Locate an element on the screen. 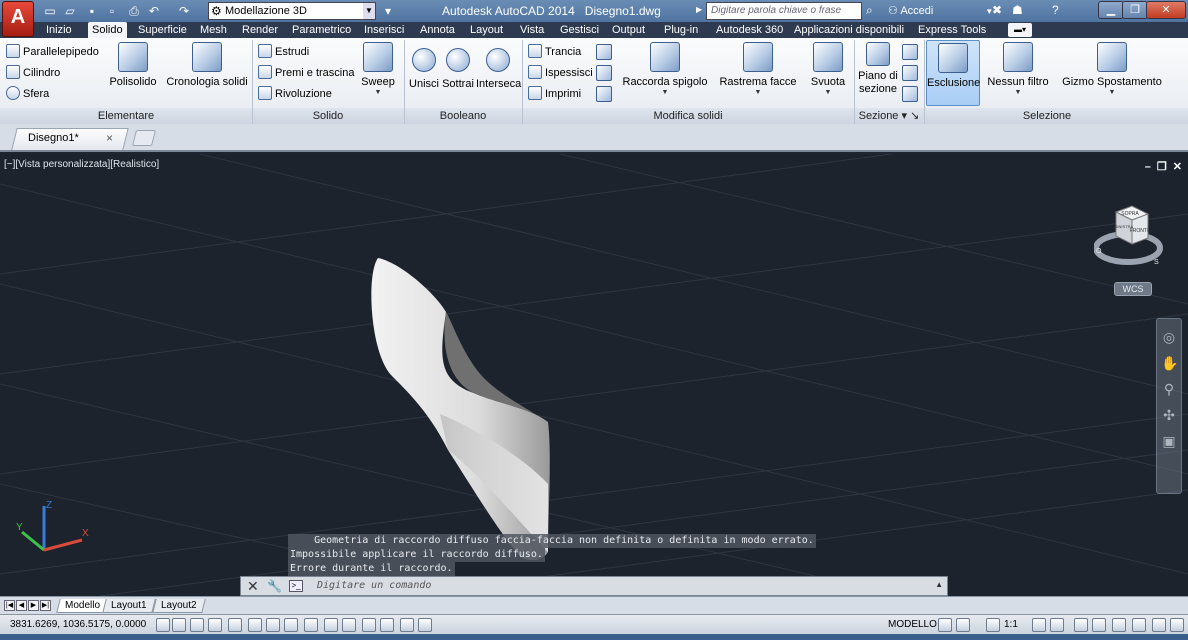 This screenshot has width=1188, height=640. minimize-icon: – is located at coordinates (1148, 167).